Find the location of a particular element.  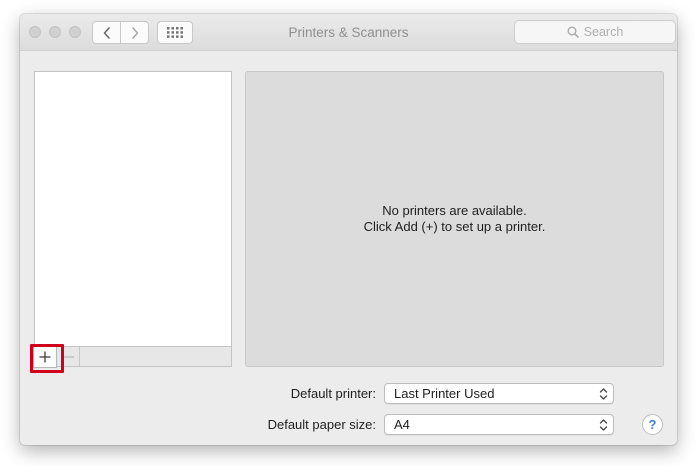

title-bar: Printers & Scanners Search is located at coordinates (348, 32).